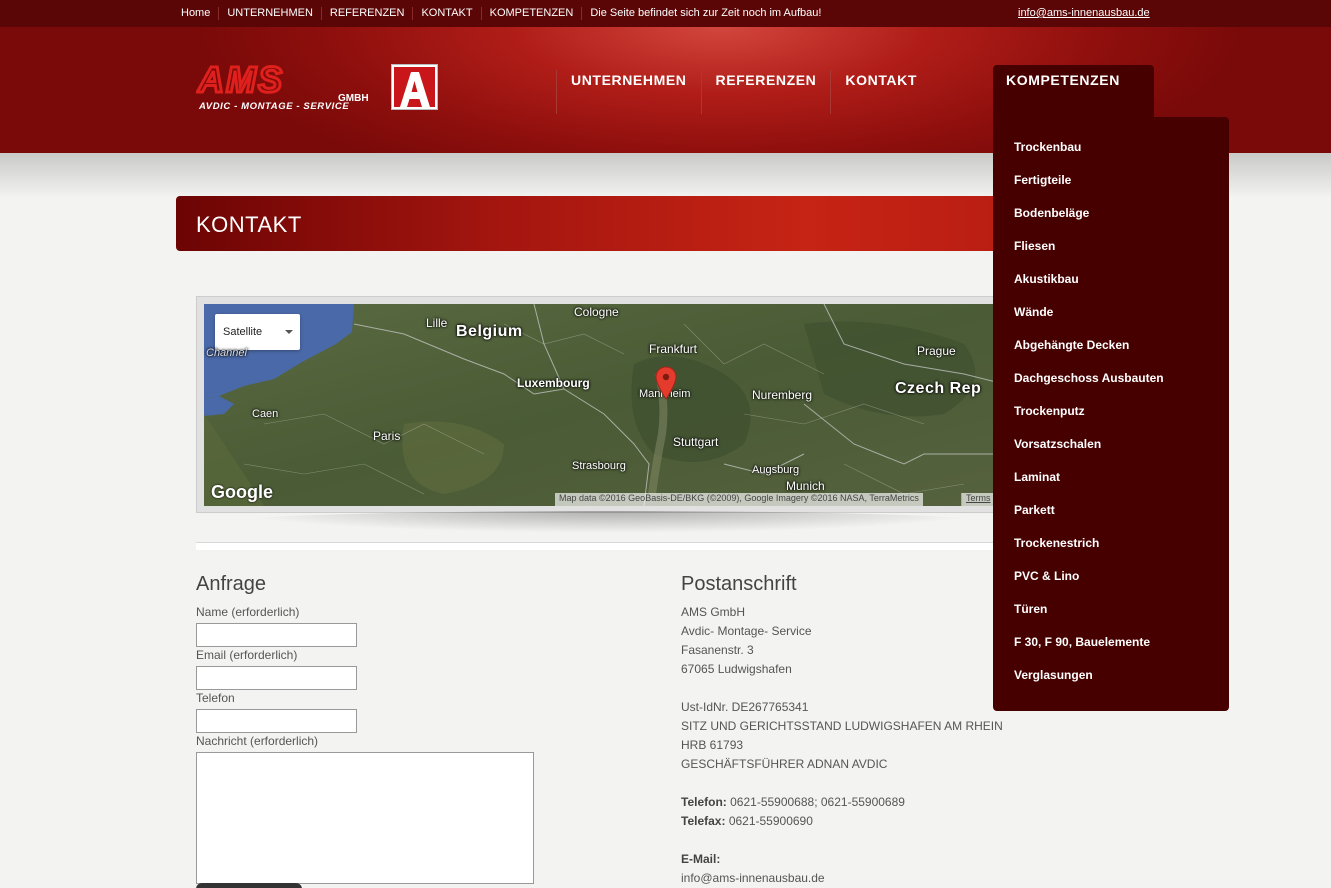  What do you see at coordinates (606, 546) in the screenshot?
I see `divider` at bounding box center [606, 546].